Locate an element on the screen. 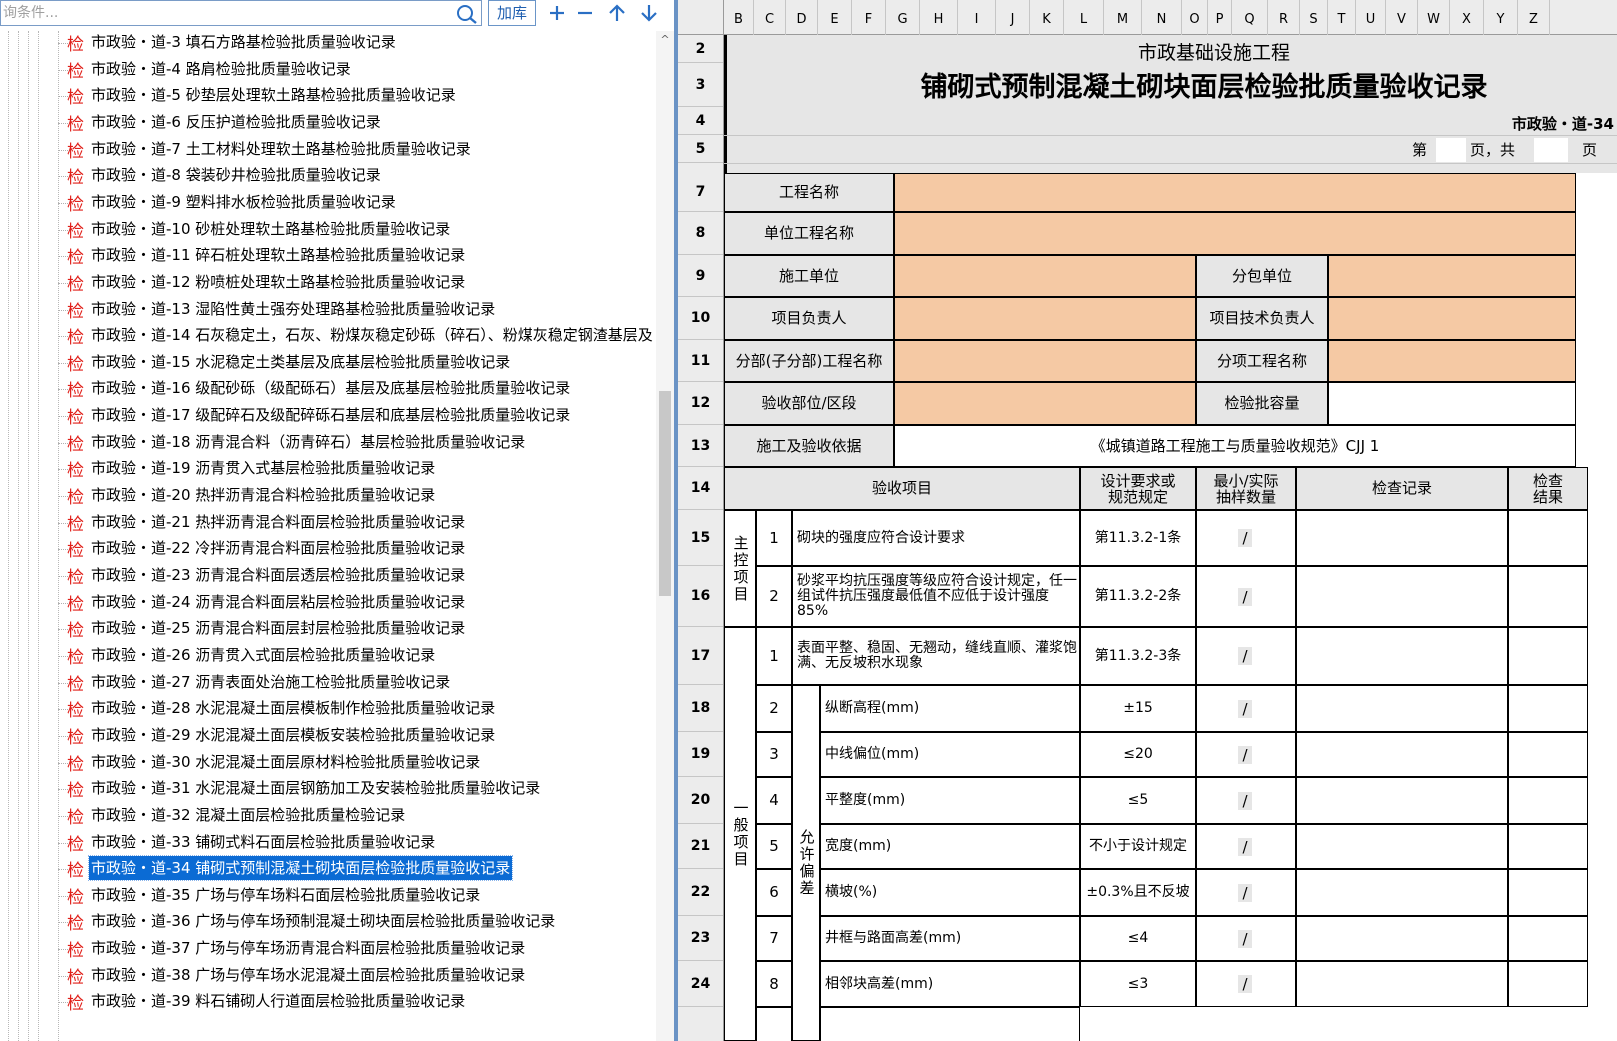 The height and width of the screenshot is (1041, 1617). row-header: 16 is located at coordinates (700, 596).